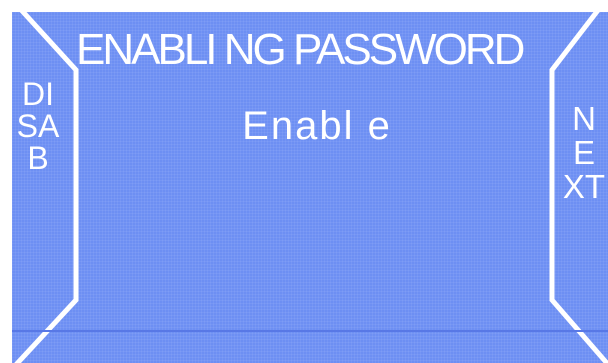  What do you see at coordinates (584, 153) in the screenshot?
I see `next-softkey: NEXT` at bounding box center [584, 153].